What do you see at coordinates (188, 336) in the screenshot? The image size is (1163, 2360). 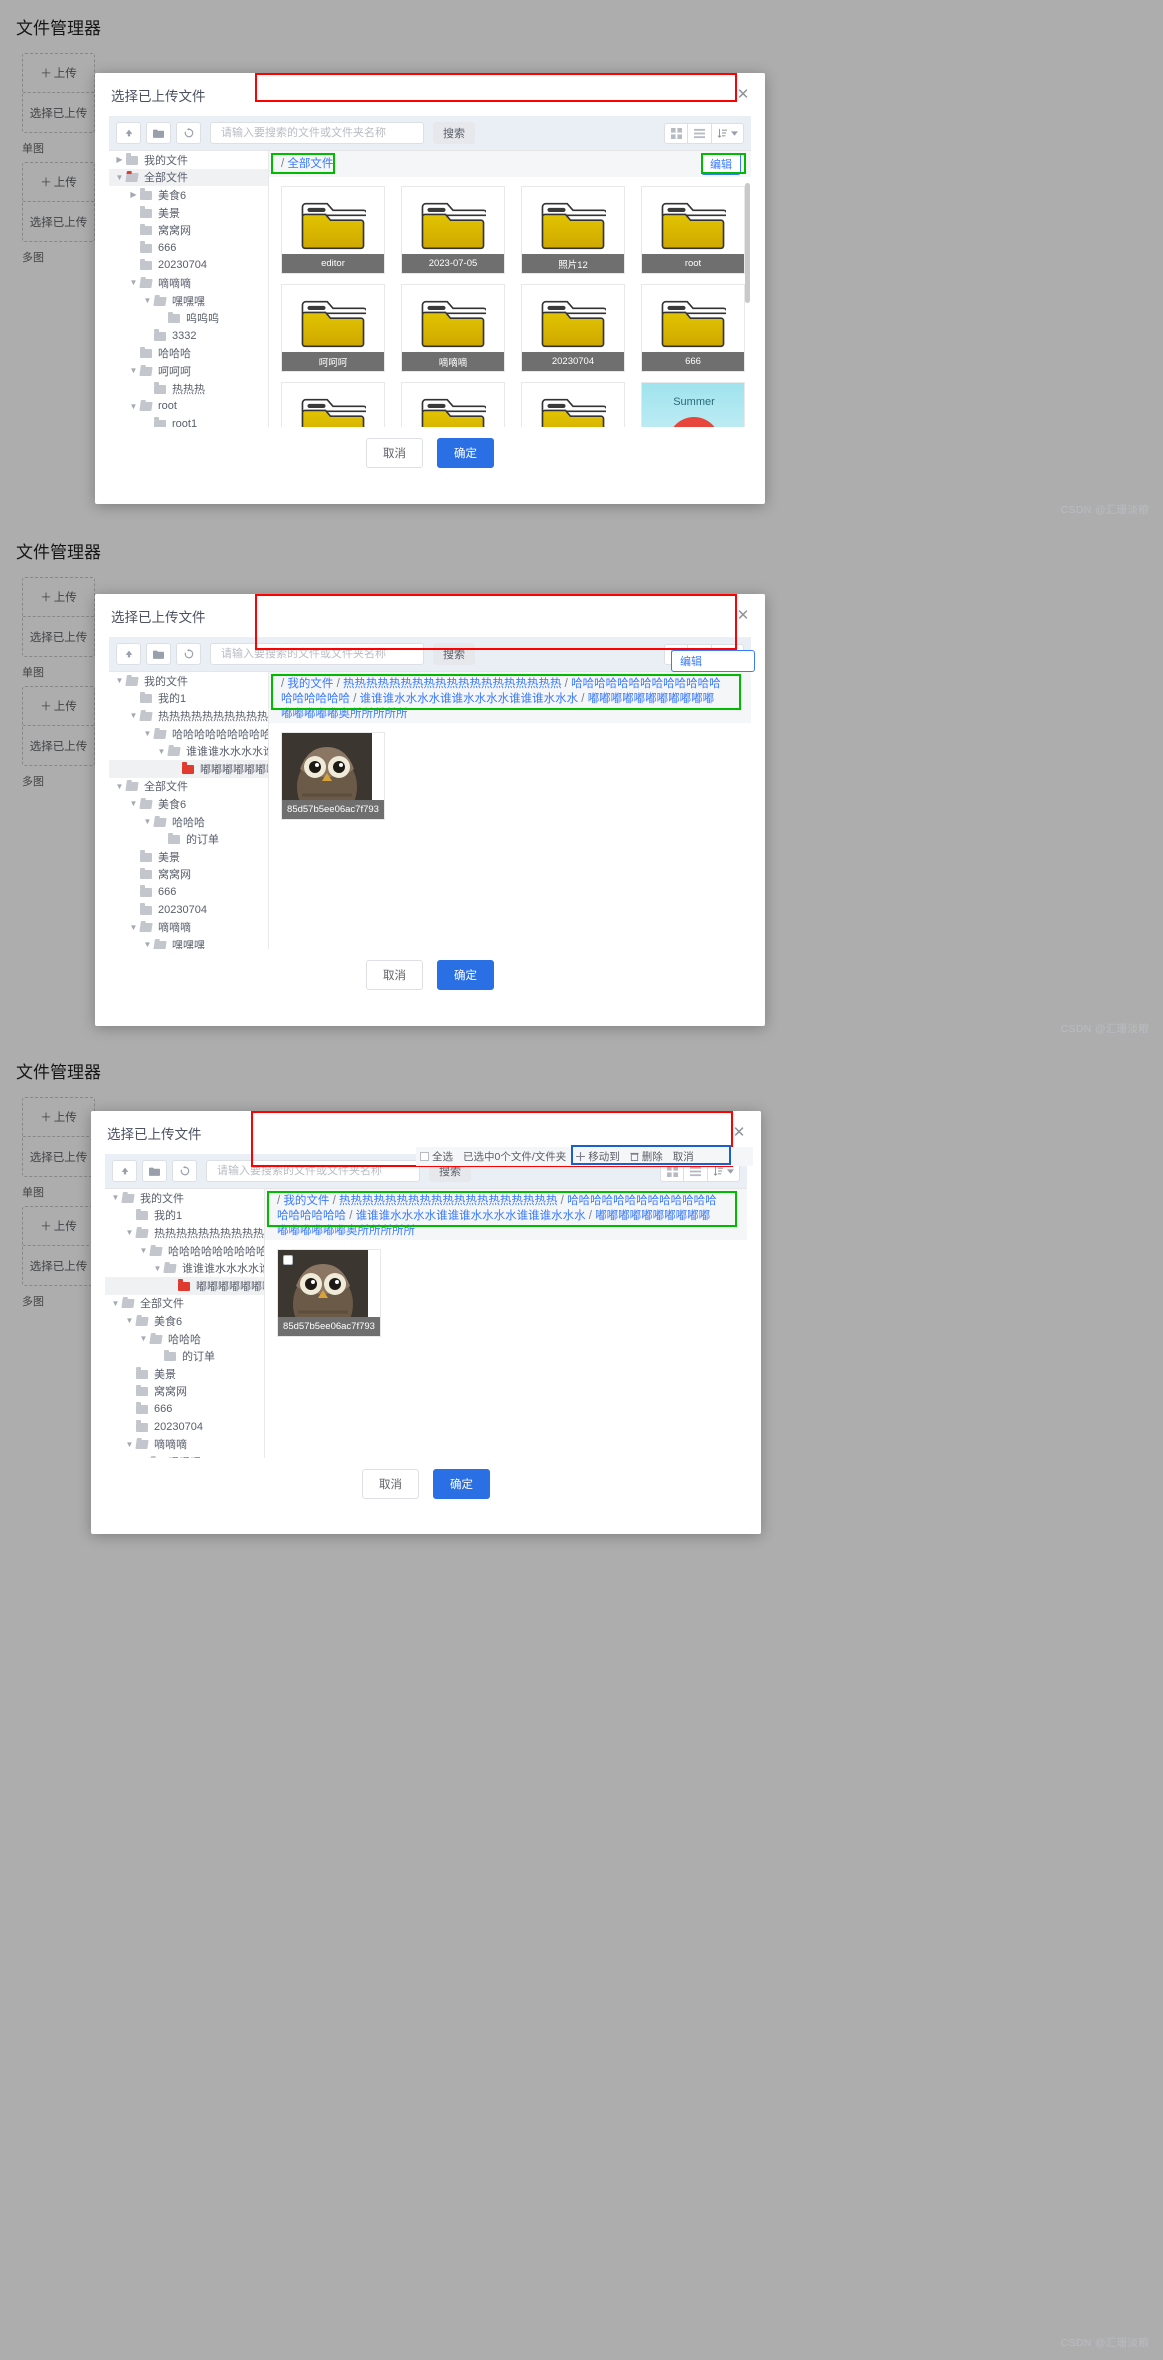 I see `tree-node: ▶3332` at bounding box center [188, 336].